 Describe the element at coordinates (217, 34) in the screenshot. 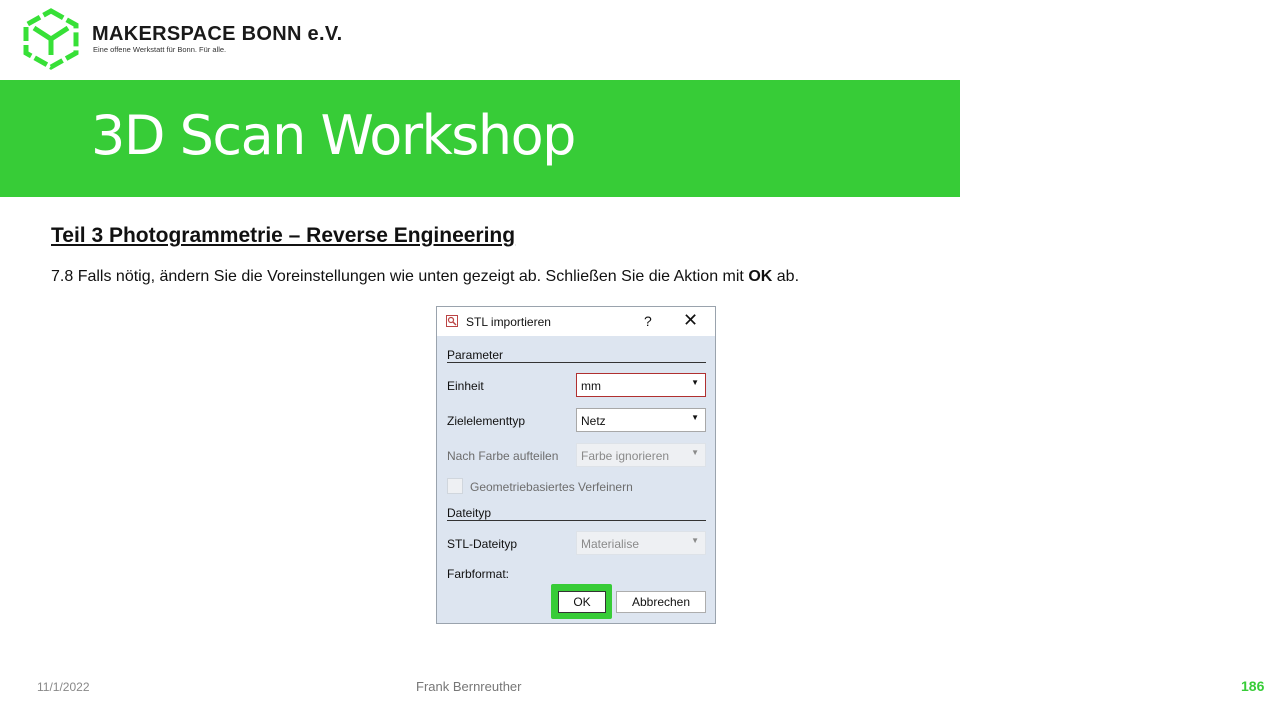

I see `org-name: MAKERSPACE BONN e.V.` at that location.